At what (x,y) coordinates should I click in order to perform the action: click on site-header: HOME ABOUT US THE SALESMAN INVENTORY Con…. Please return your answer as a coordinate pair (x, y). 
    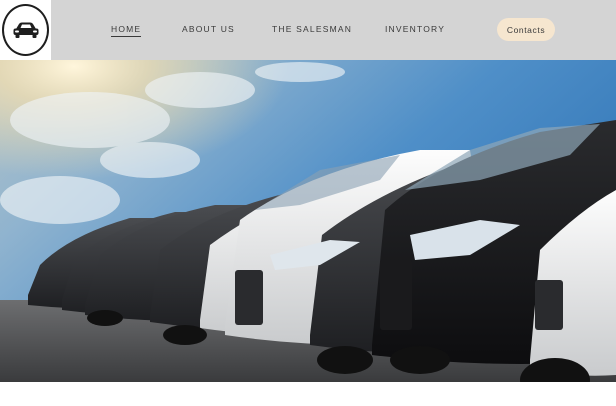
    Looking at the image, I should click on (308, 30).